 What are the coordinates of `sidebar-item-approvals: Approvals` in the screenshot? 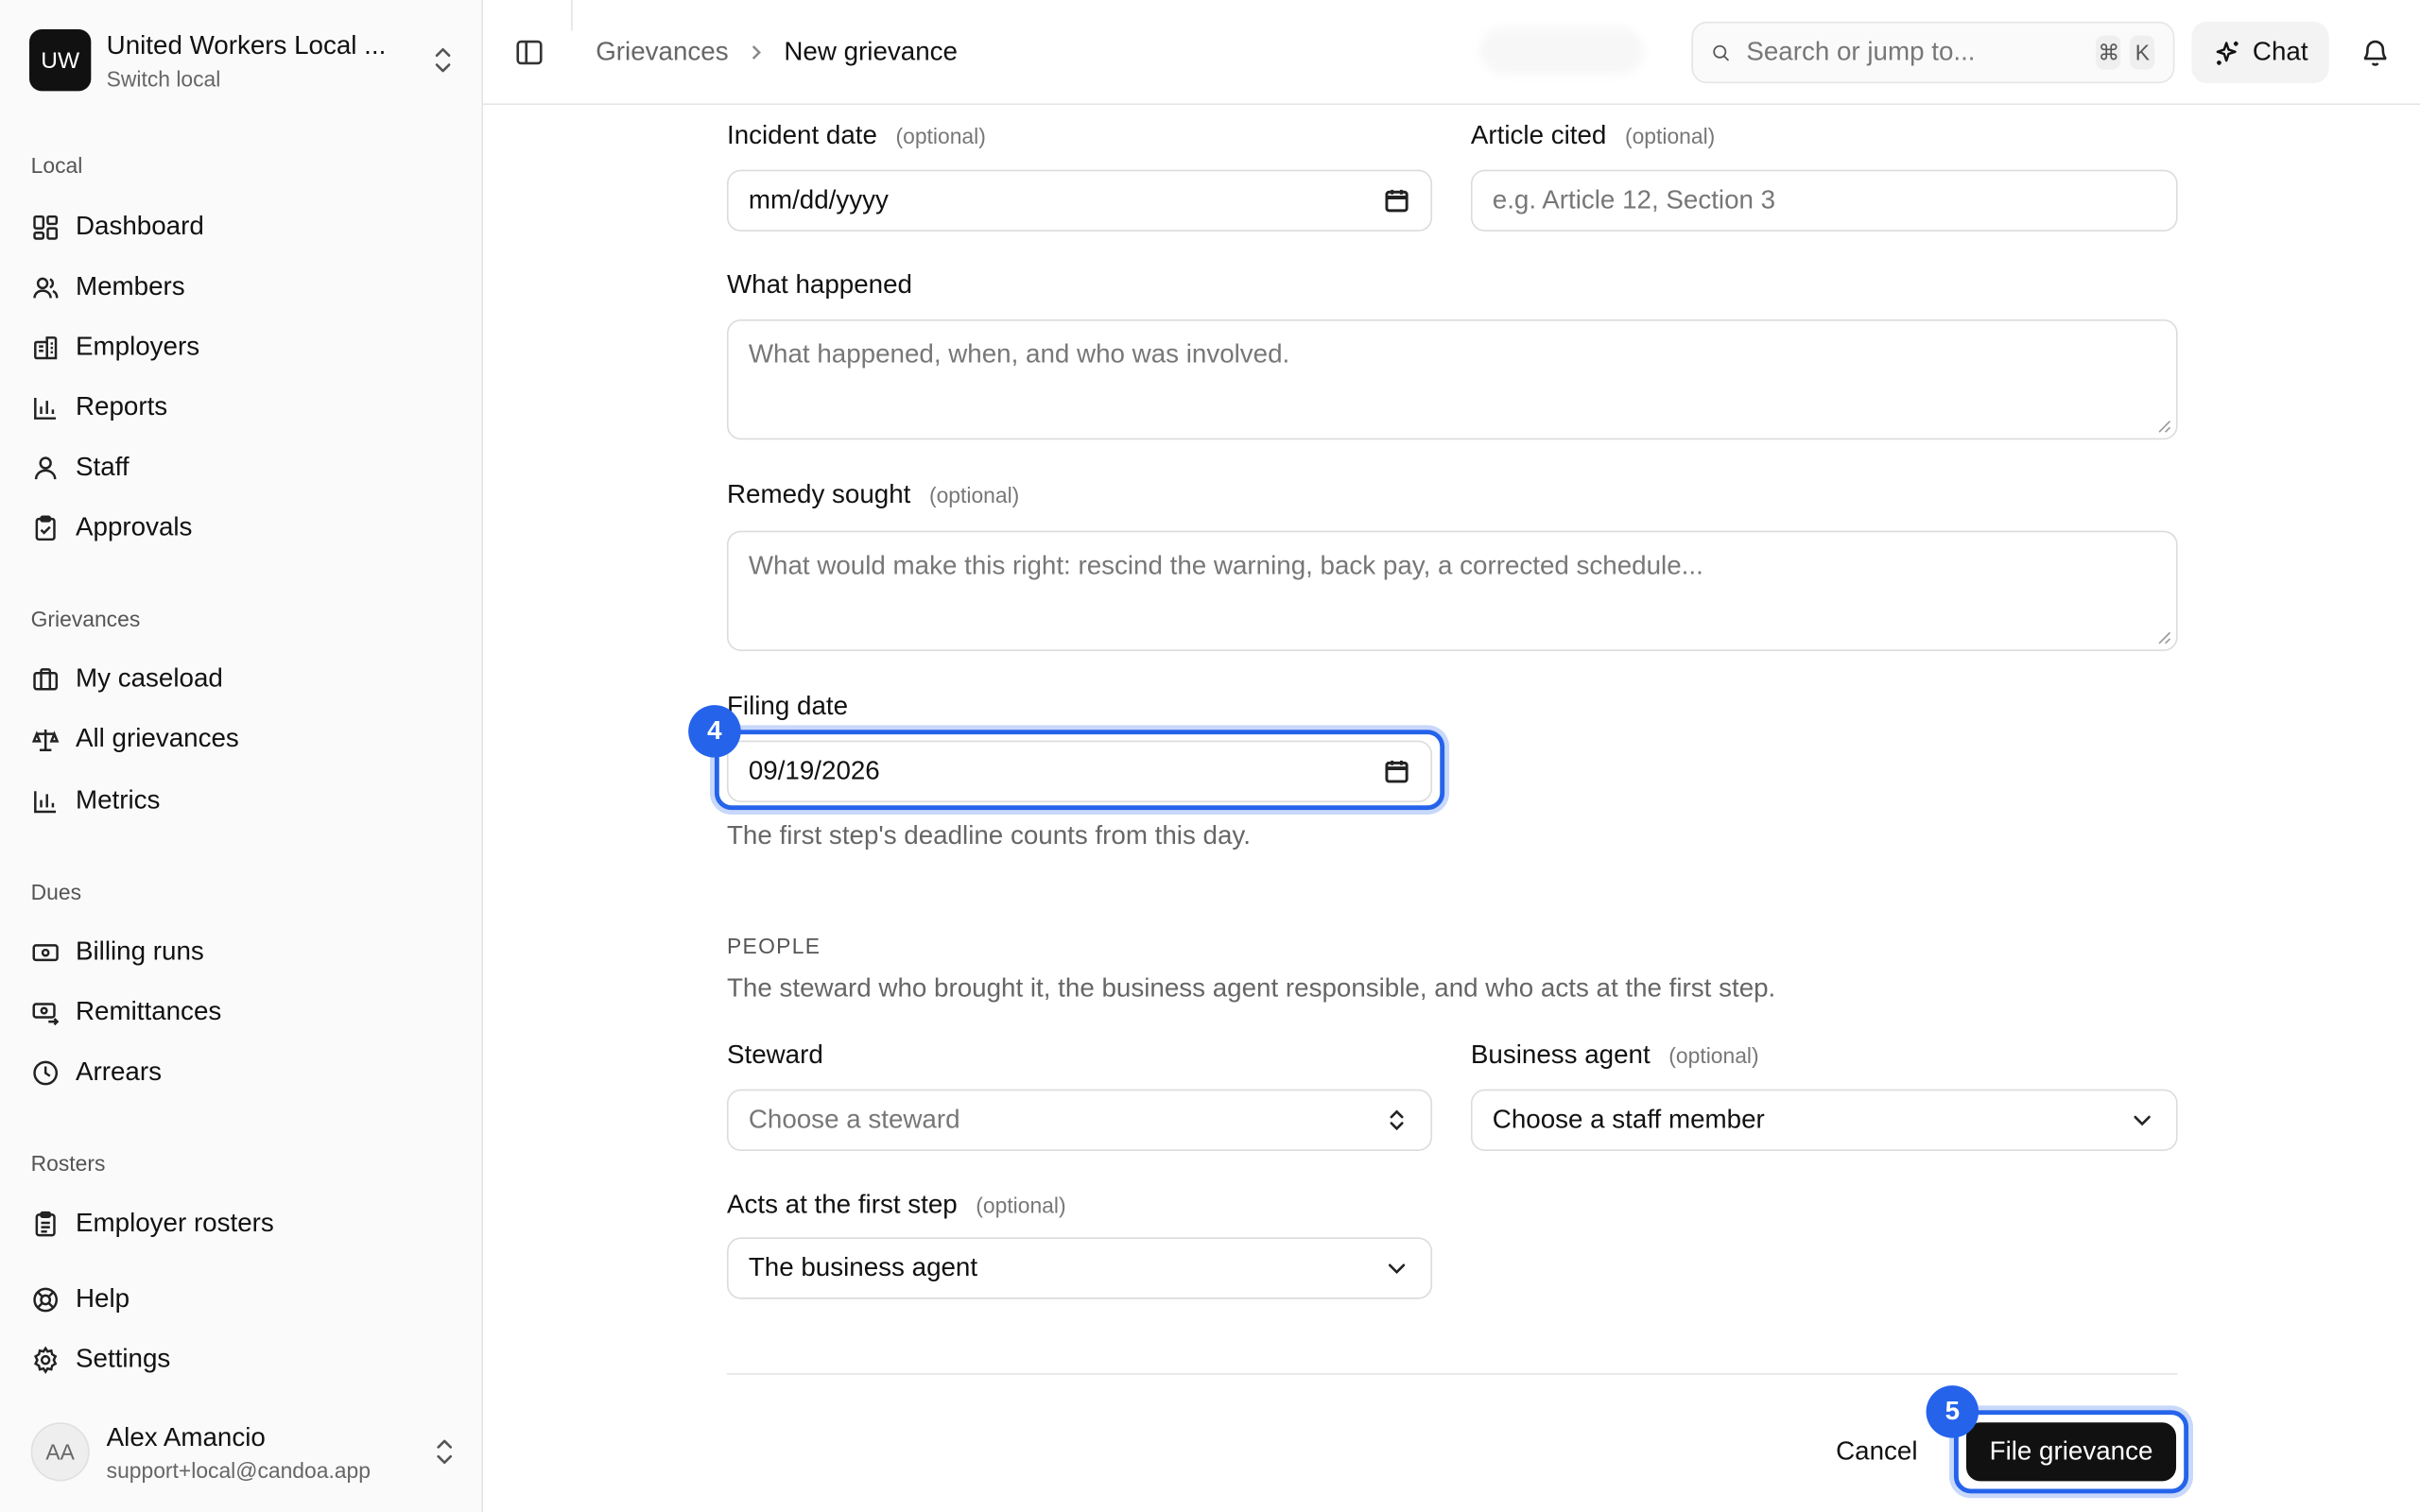 It's located at (112, 528).